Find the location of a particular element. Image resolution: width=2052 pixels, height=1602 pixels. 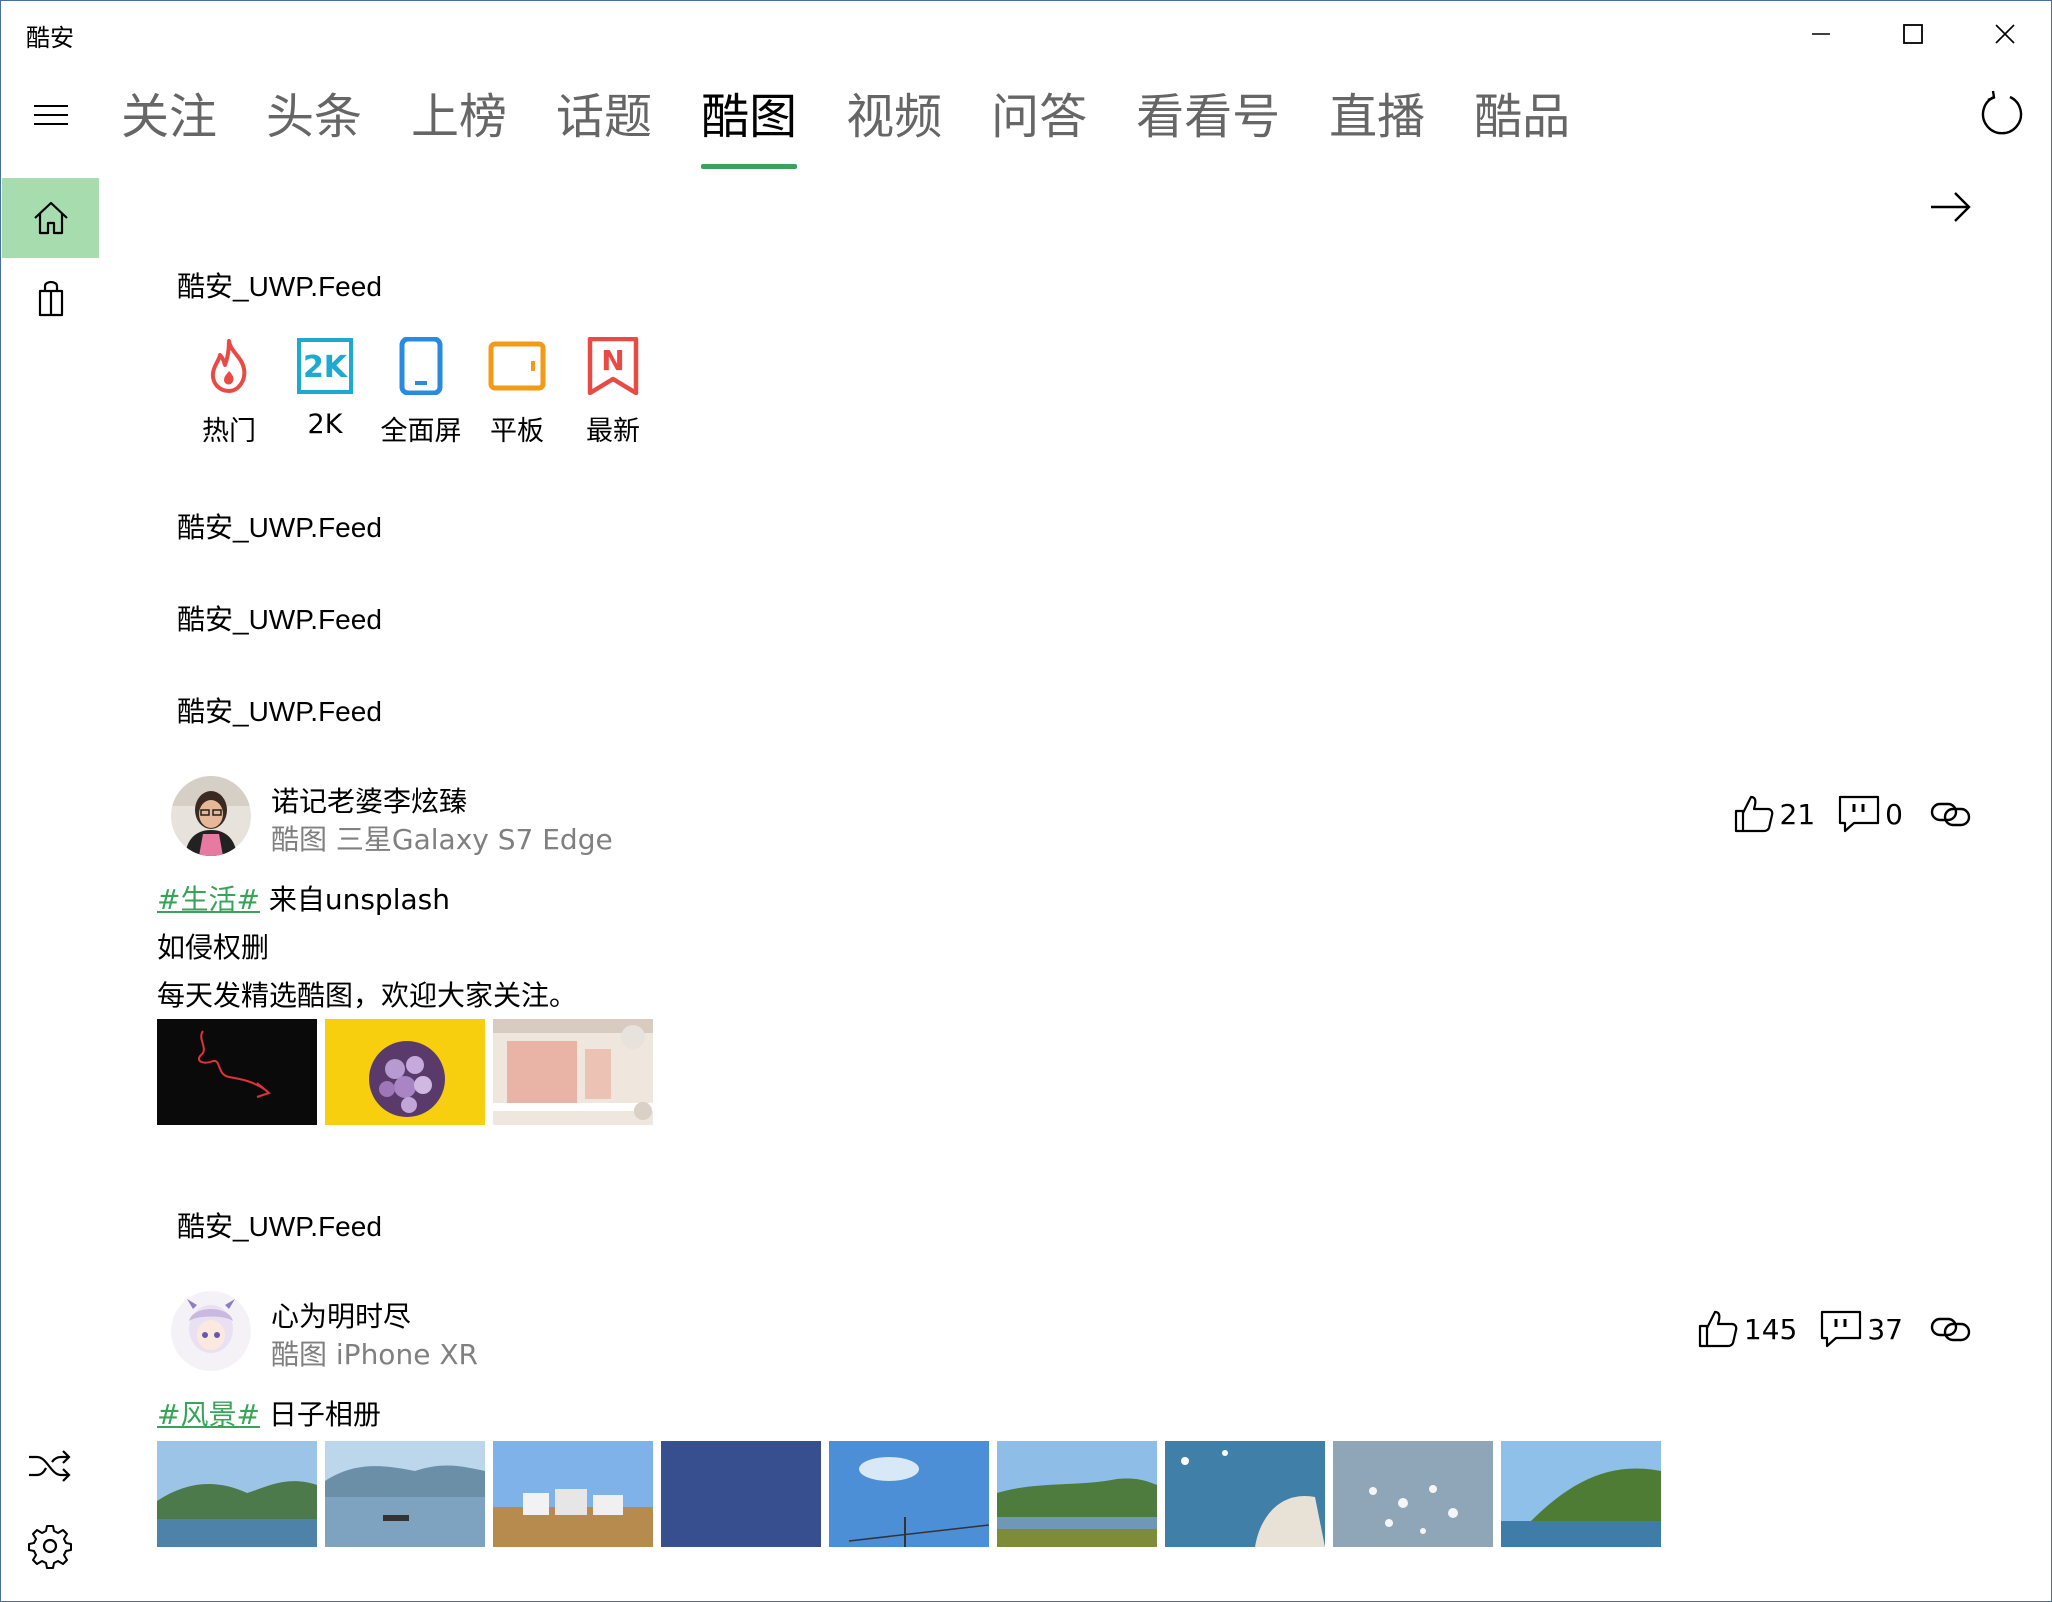

svg-text: 2K is located at coordinates (326, 367).